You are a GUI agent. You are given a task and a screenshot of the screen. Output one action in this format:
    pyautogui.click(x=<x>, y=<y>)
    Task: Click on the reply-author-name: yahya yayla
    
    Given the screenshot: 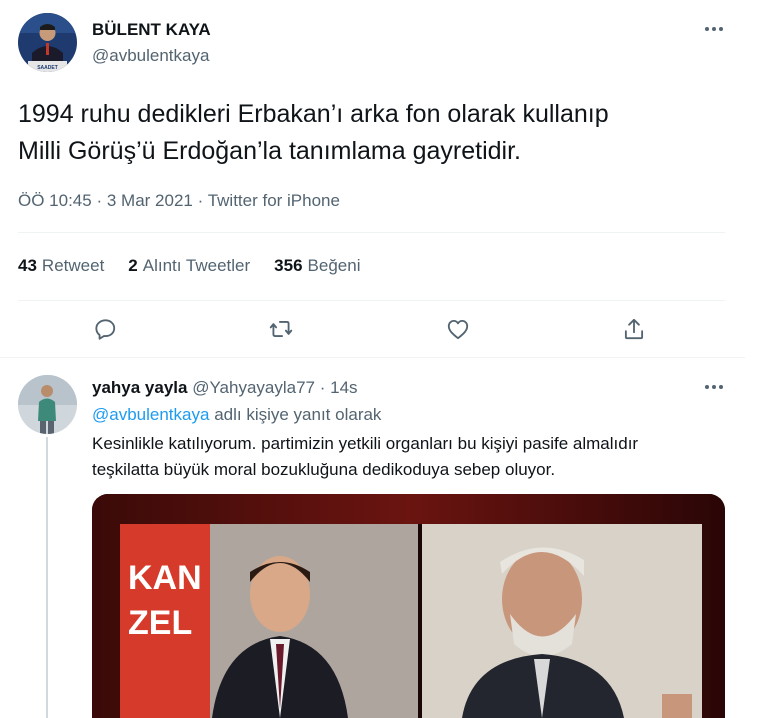 What is the action you would take?
    pyautogui.click(x=139, y=387)
    